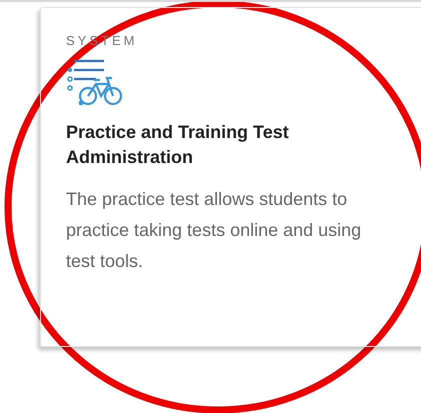 Image resolution: width=421 pixels, height=413 pixels. I want to click on card-description: The practice test allows students to practice taking tests online and using test tools., so click(214, 230).